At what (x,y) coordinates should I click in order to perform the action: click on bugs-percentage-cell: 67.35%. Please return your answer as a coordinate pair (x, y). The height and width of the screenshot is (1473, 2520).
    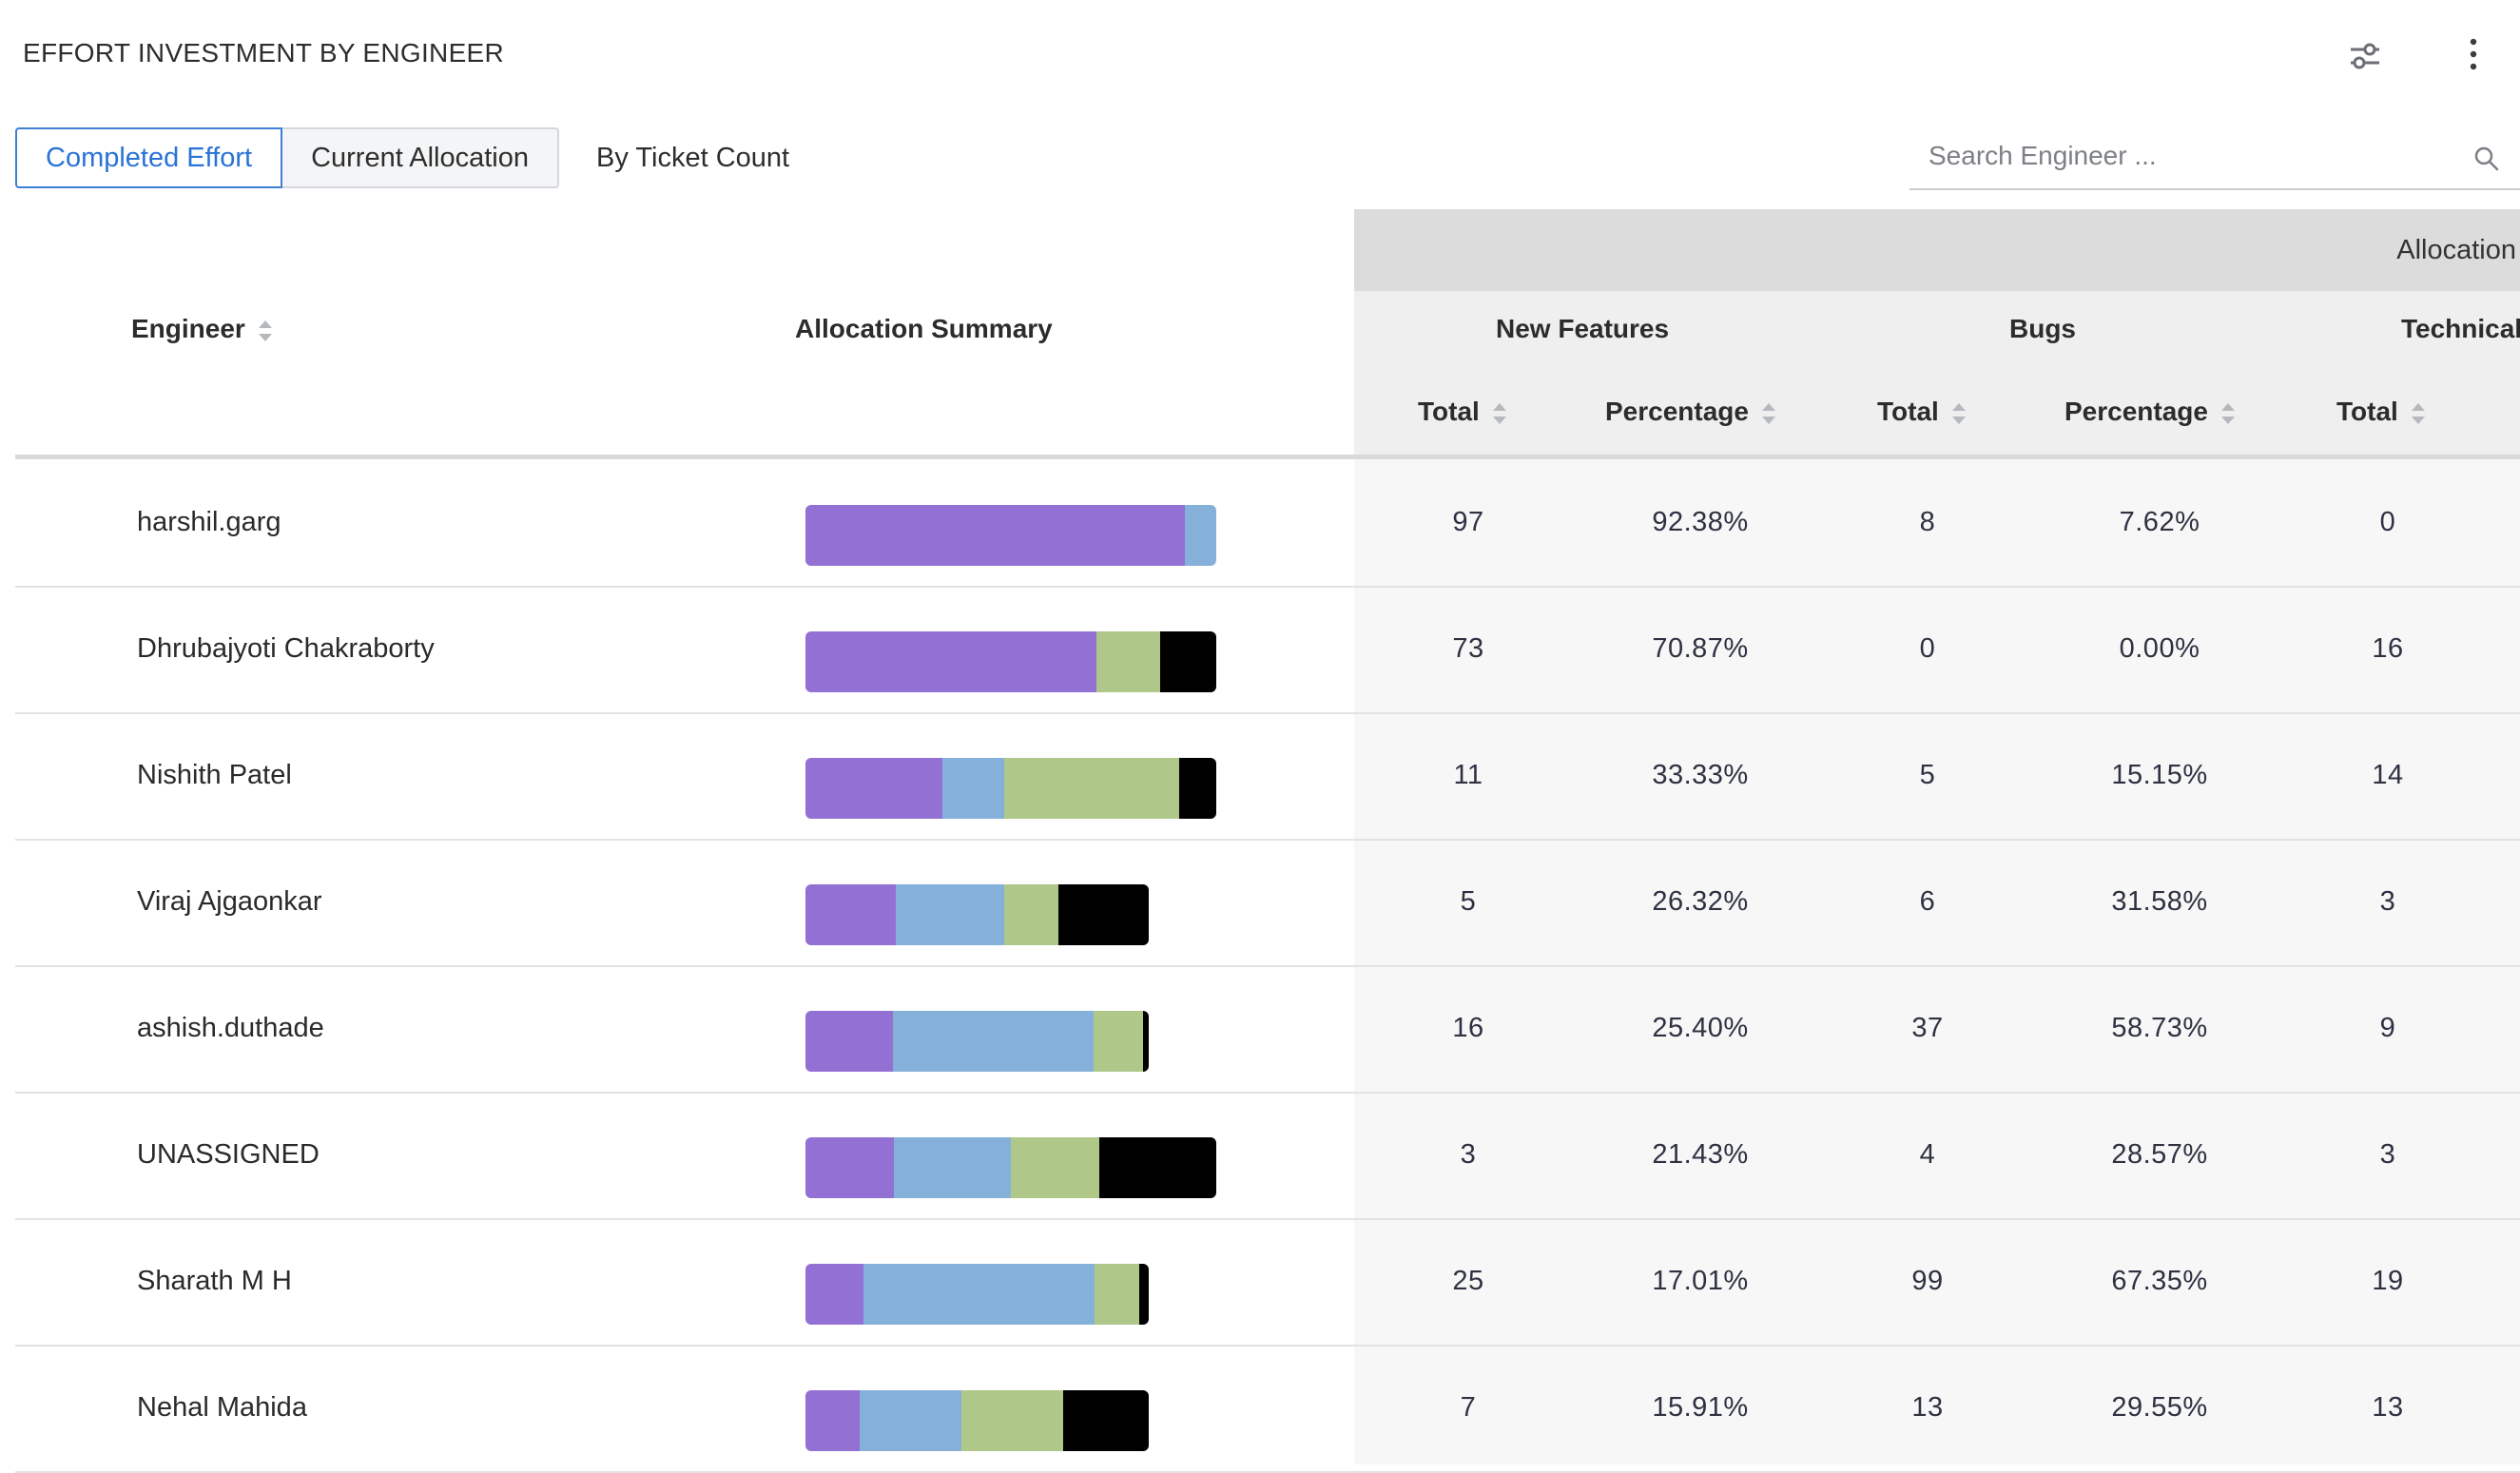
    Looking at the image, I should click on (2159, 1281).